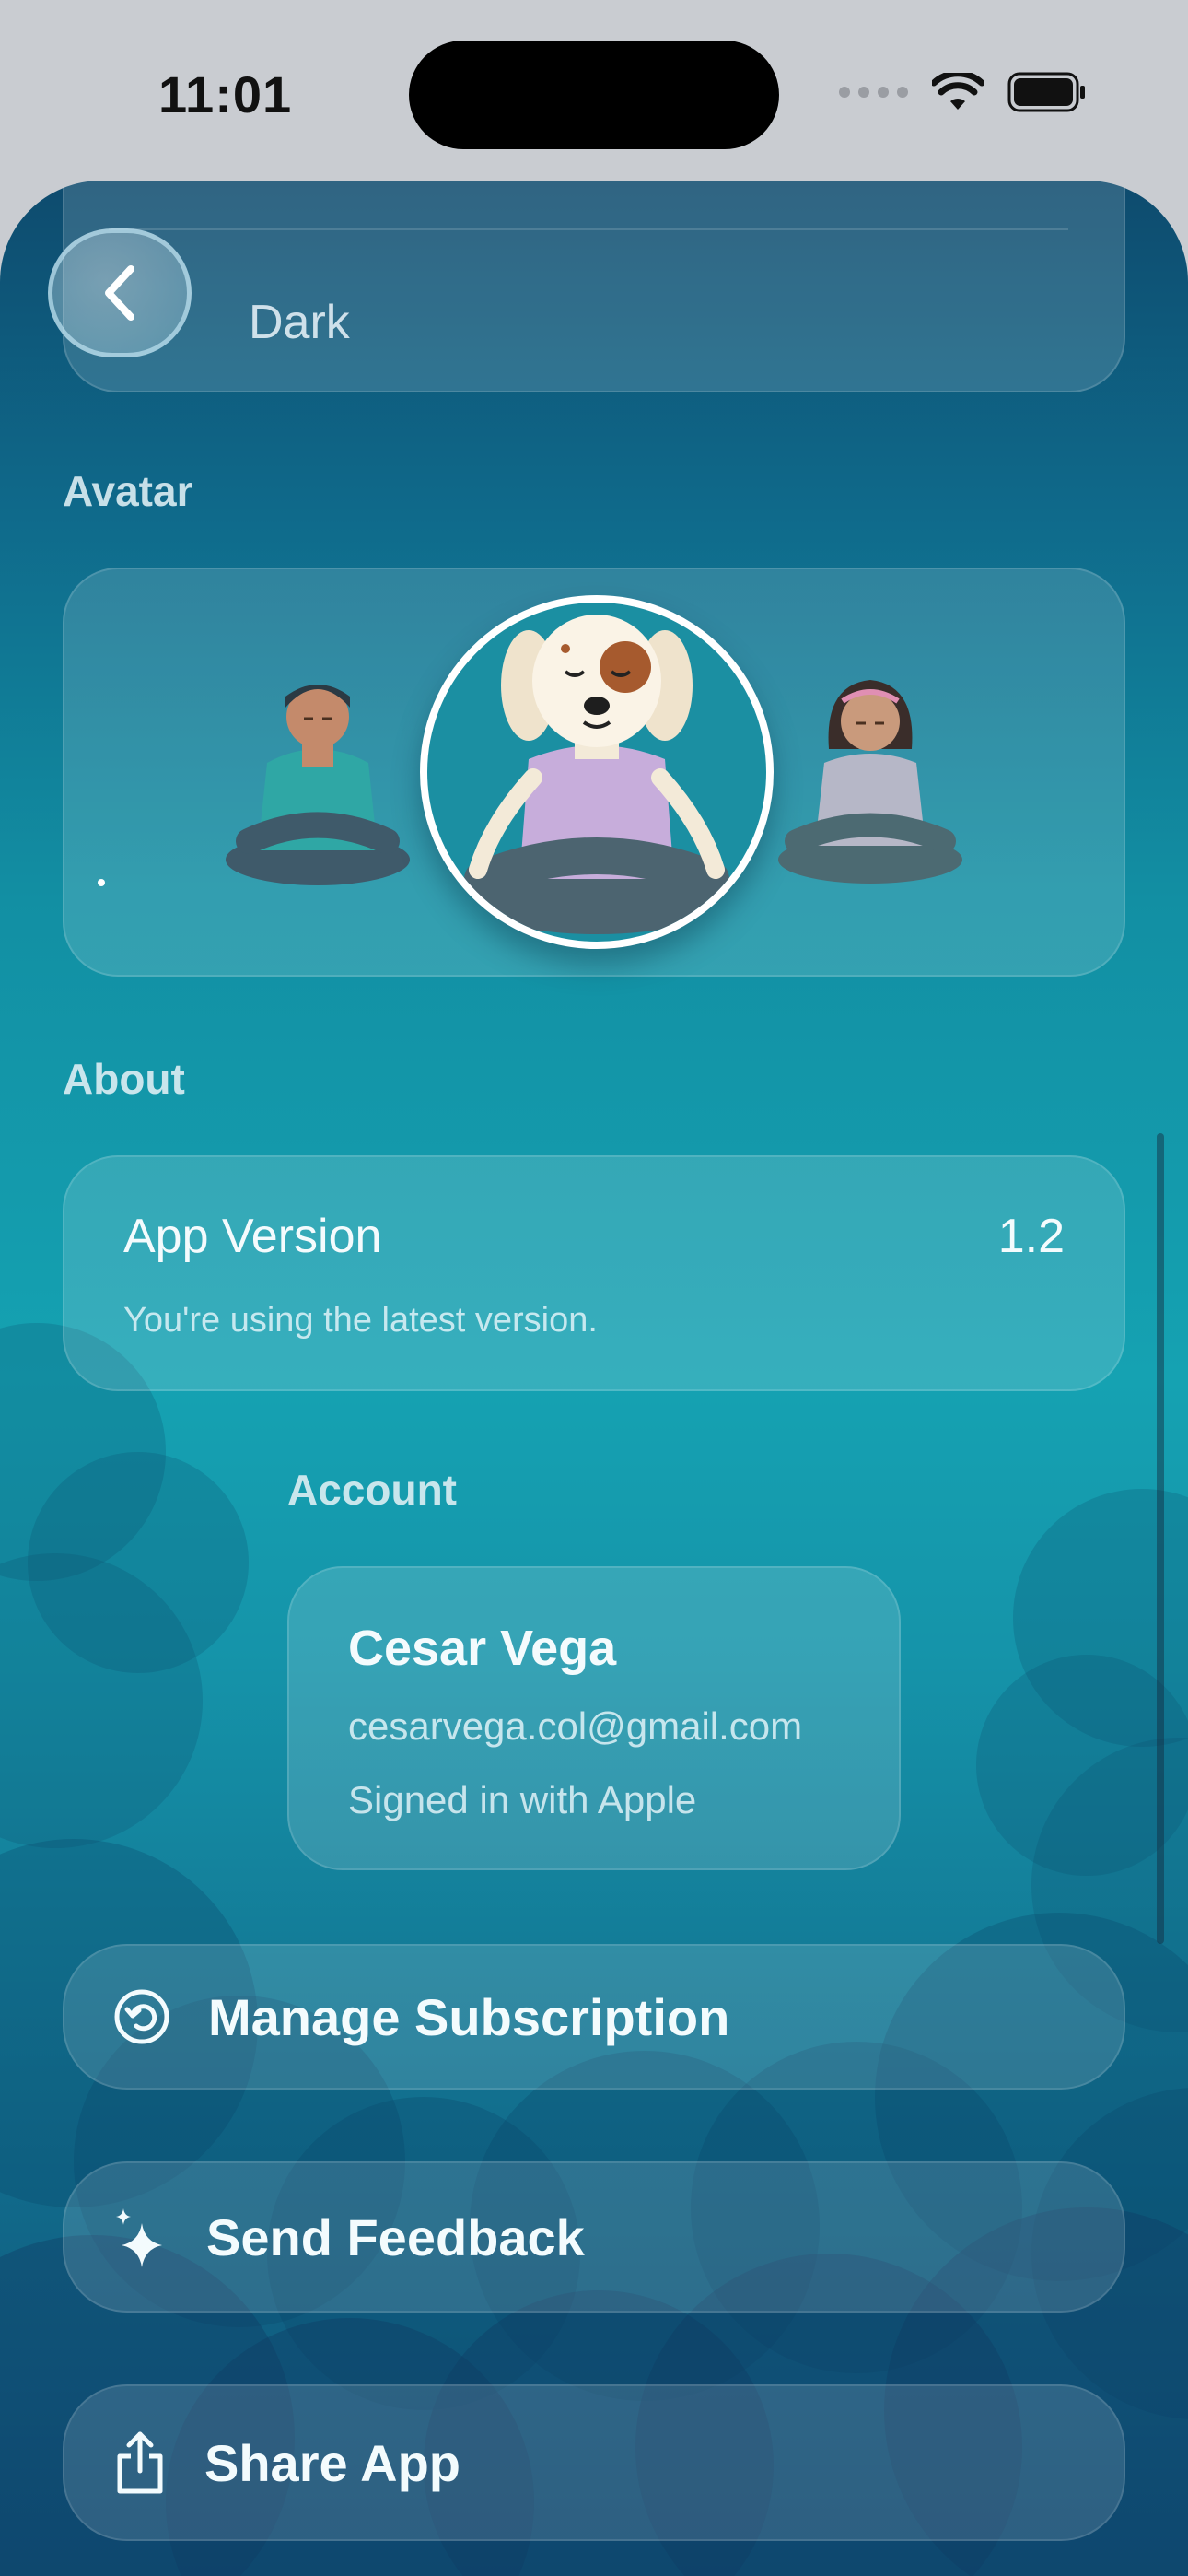 This screenshot has width=1188, height=2576. Describe the element at coordinates (225, 94) in the screenshot. I see `status-time: 11:01` at that location.